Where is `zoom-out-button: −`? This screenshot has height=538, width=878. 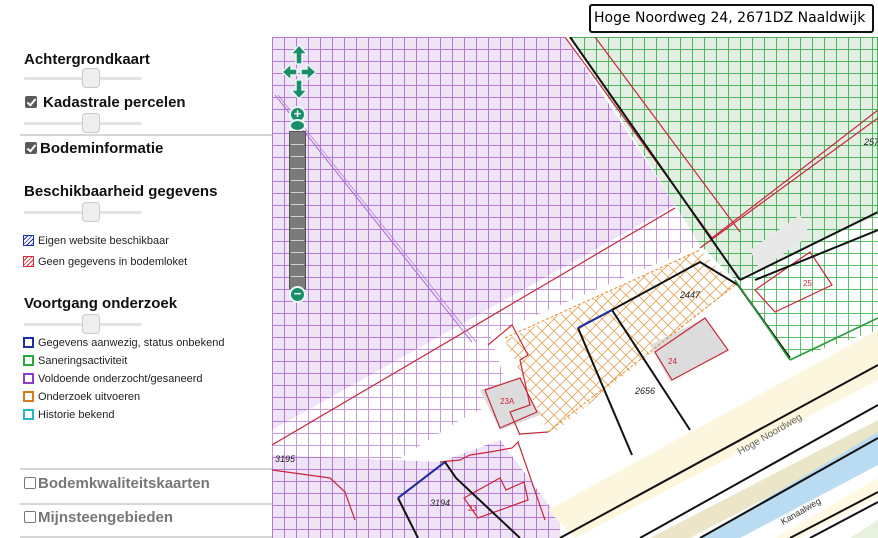
zoom-out-button: − is located at coordinates (297, 294).